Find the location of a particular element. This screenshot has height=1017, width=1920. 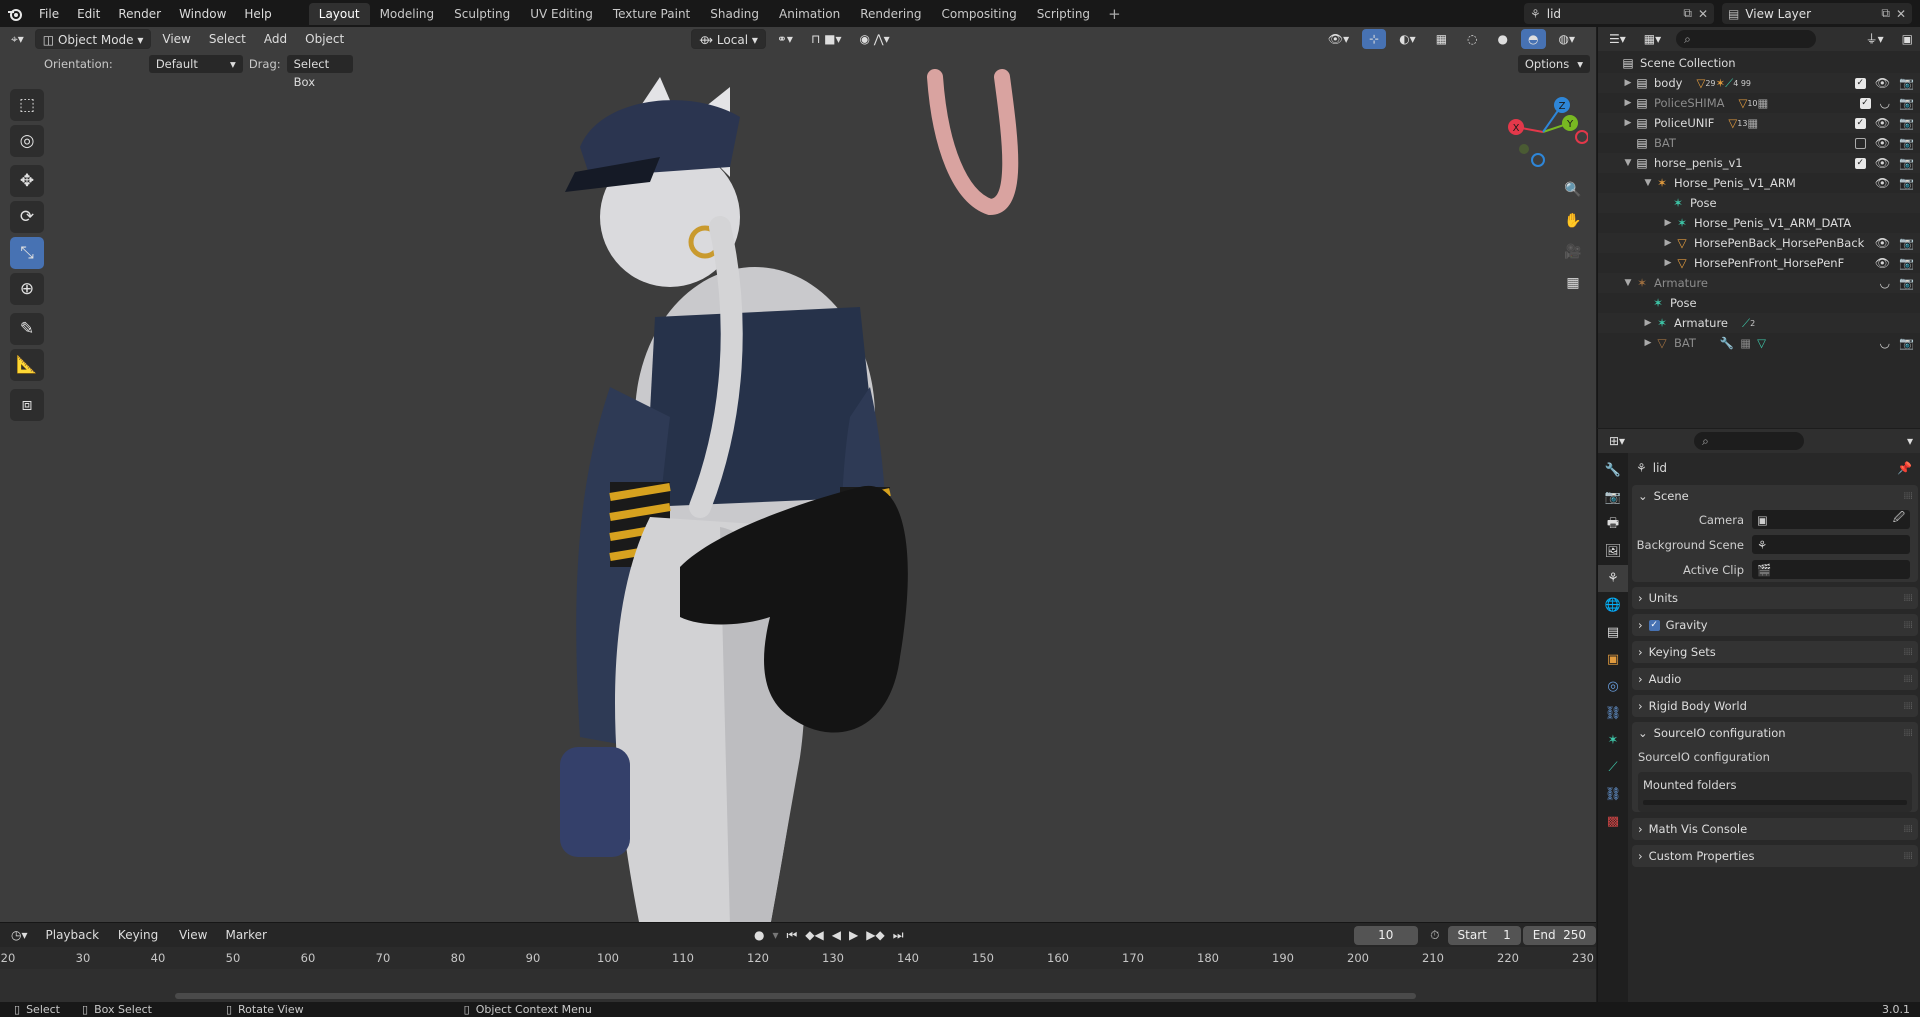

menu-marker: Marker is located at coordinates (245, 935).